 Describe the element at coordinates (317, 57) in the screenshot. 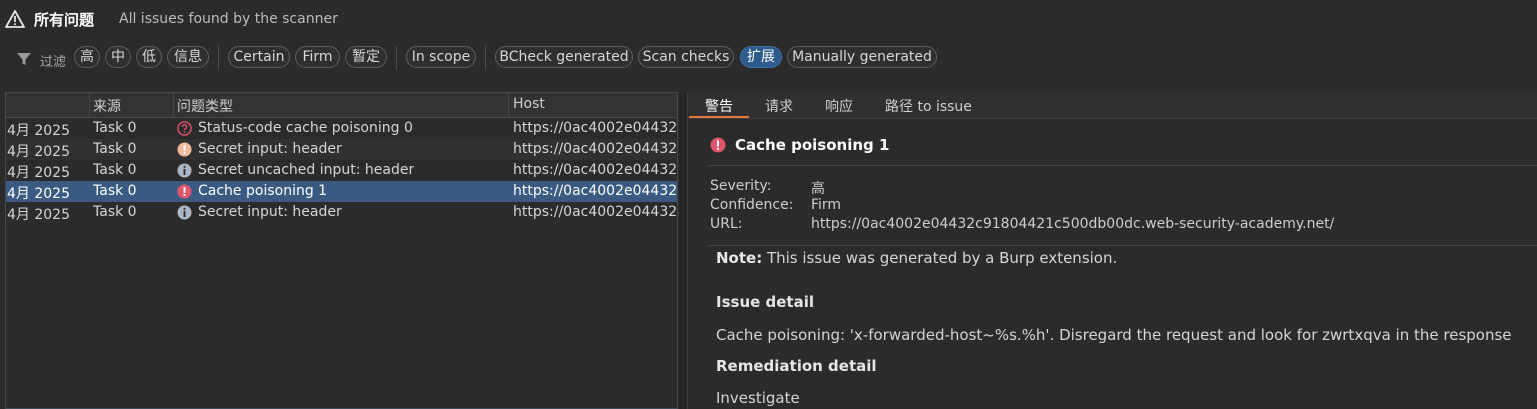

I see `filter-chip-firm: Firm` at that location.